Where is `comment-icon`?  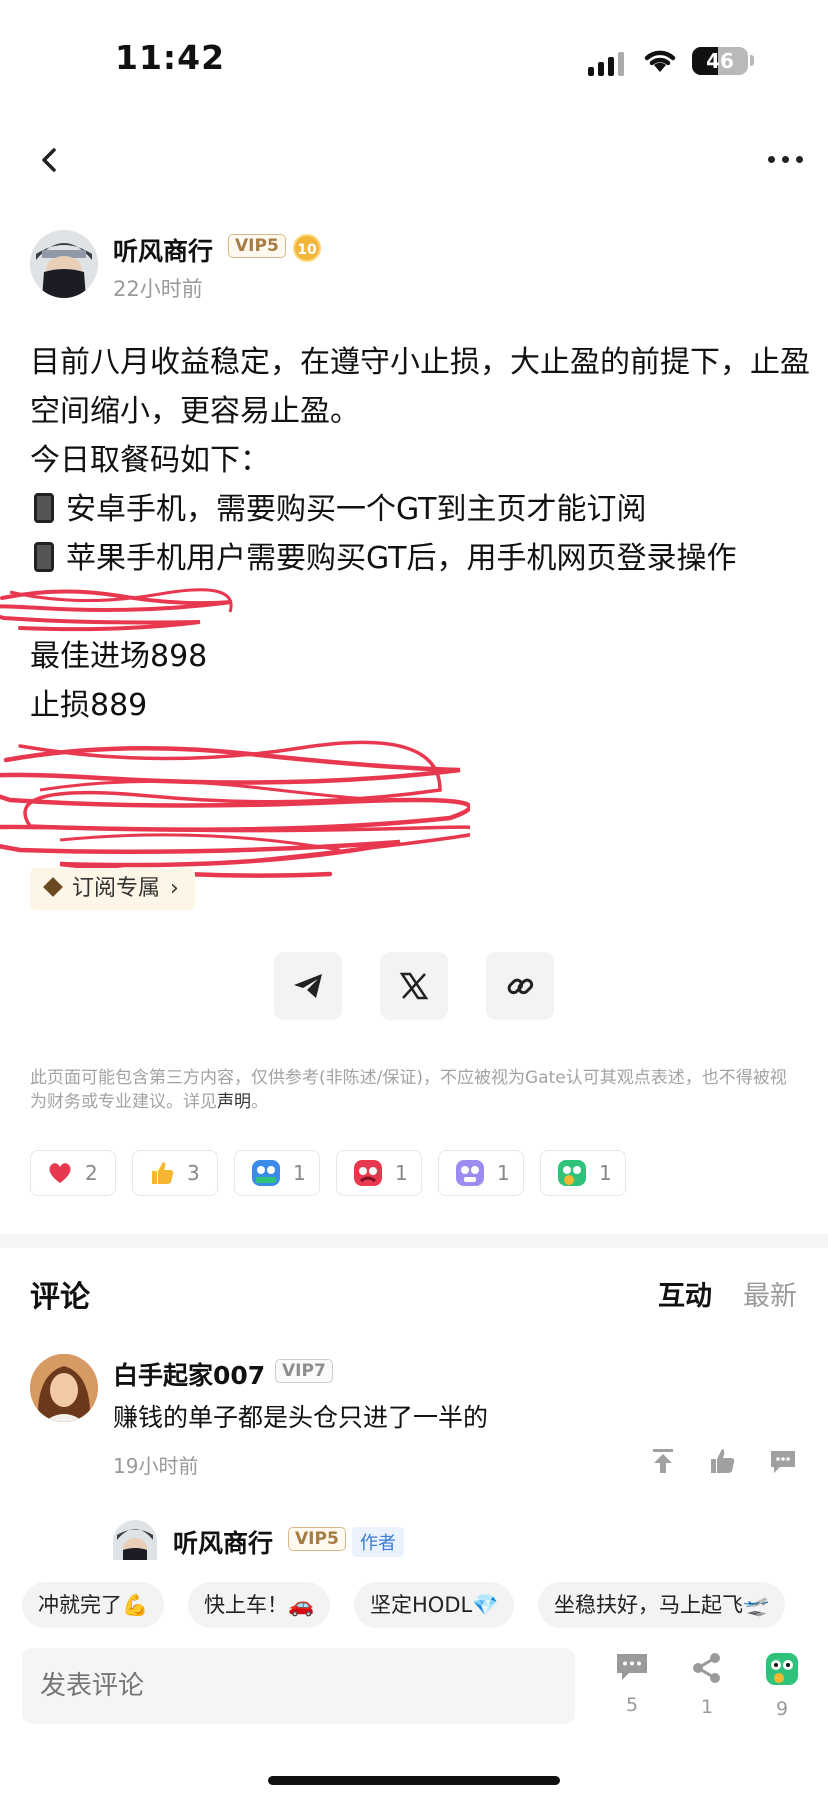 comment-icon is located at coordinates (632, 1667).